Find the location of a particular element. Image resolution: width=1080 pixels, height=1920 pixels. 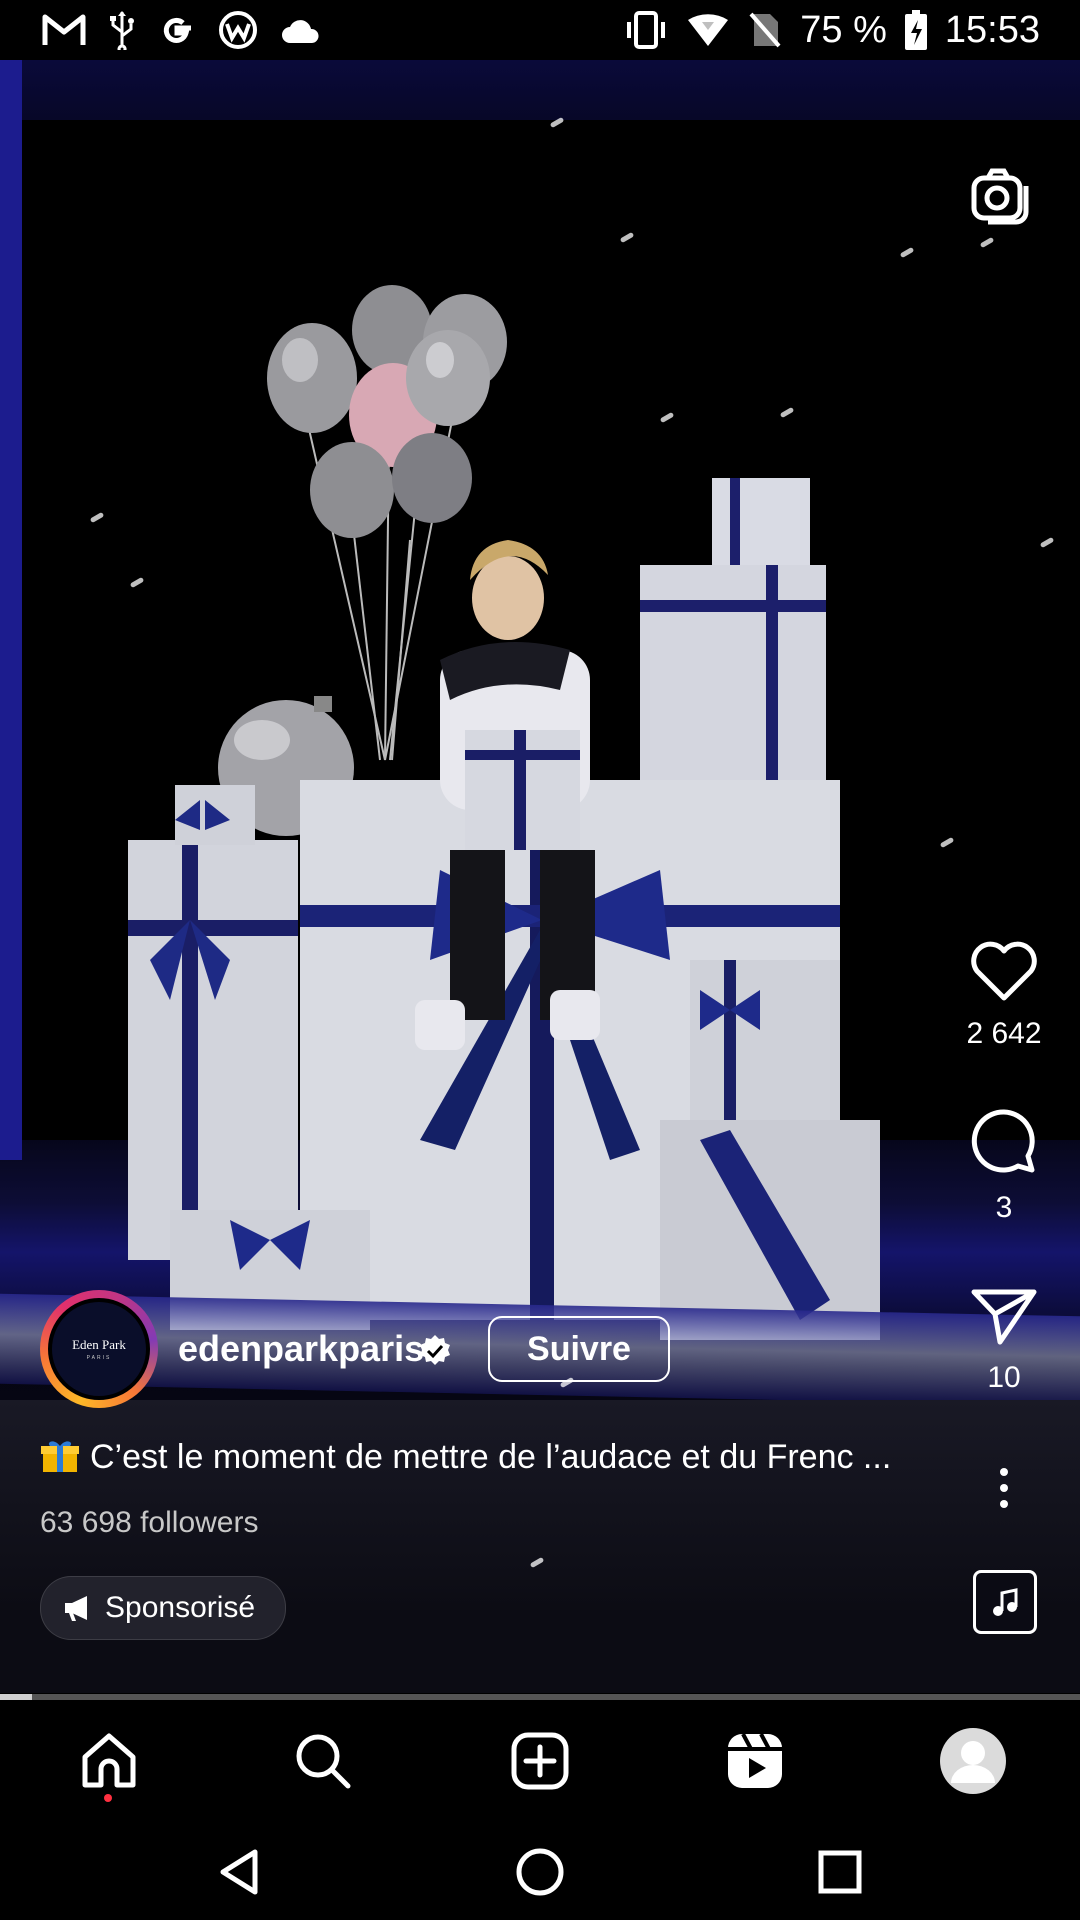

music-note-icon is located at coordinates (1005, 1602).